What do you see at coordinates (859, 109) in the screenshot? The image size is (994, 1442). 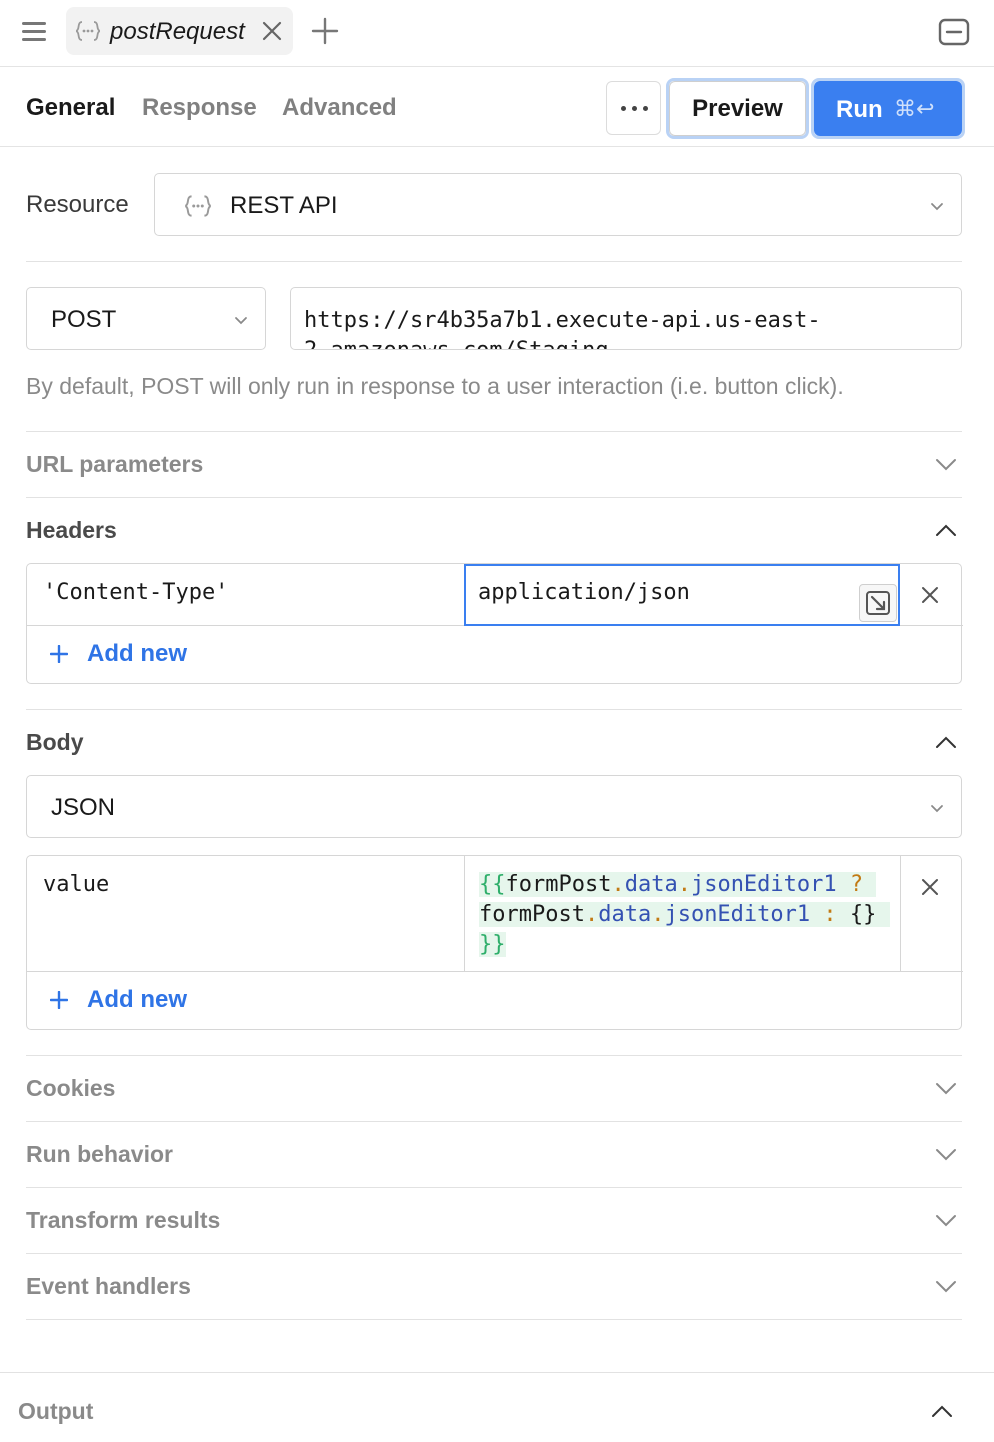 I see `run-label: Run` at bounding box center [859, 109].